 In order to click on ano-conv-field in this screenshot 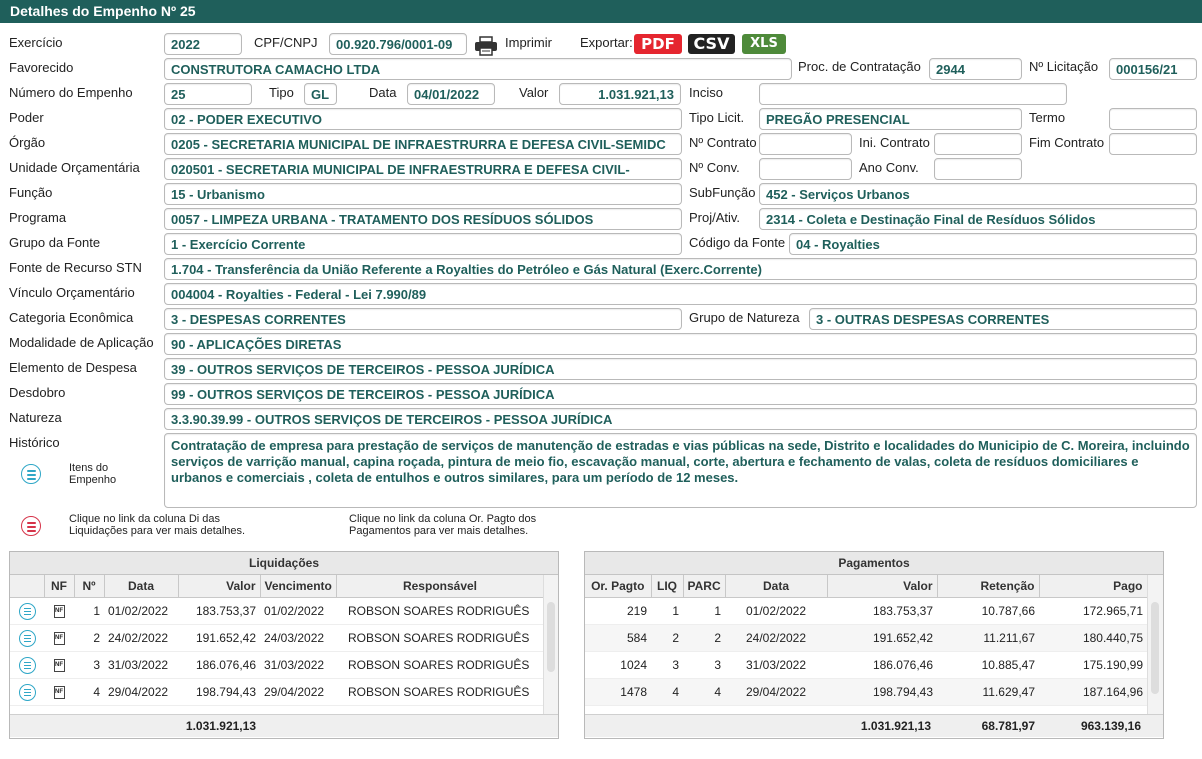, I will do `click(978, 169)`.